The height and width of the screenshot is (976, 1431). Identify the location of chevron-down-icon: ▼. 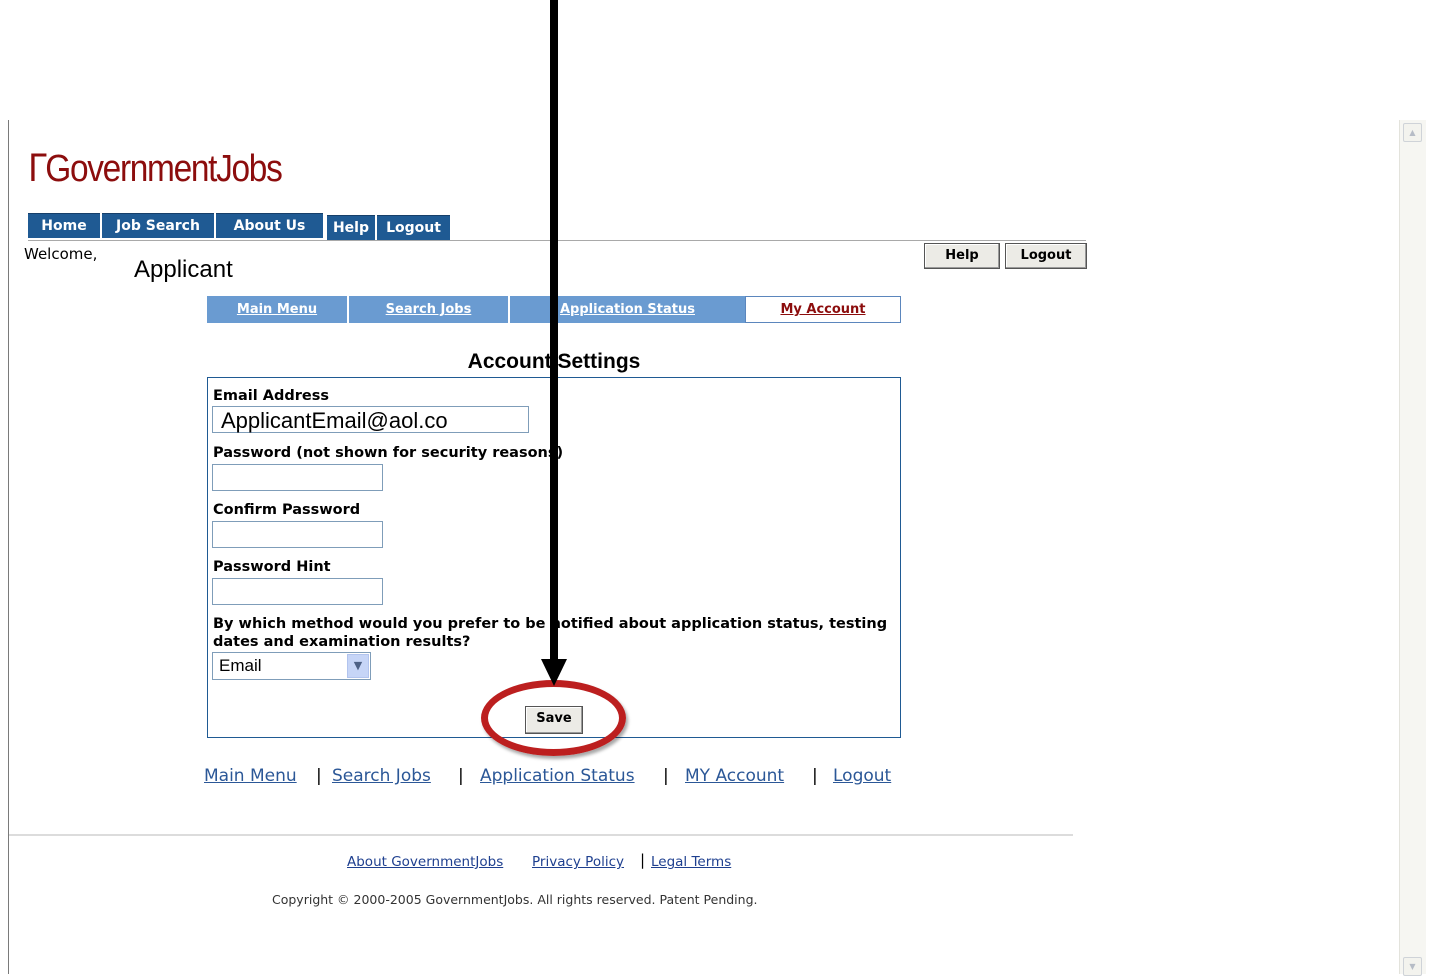
(358, 666).